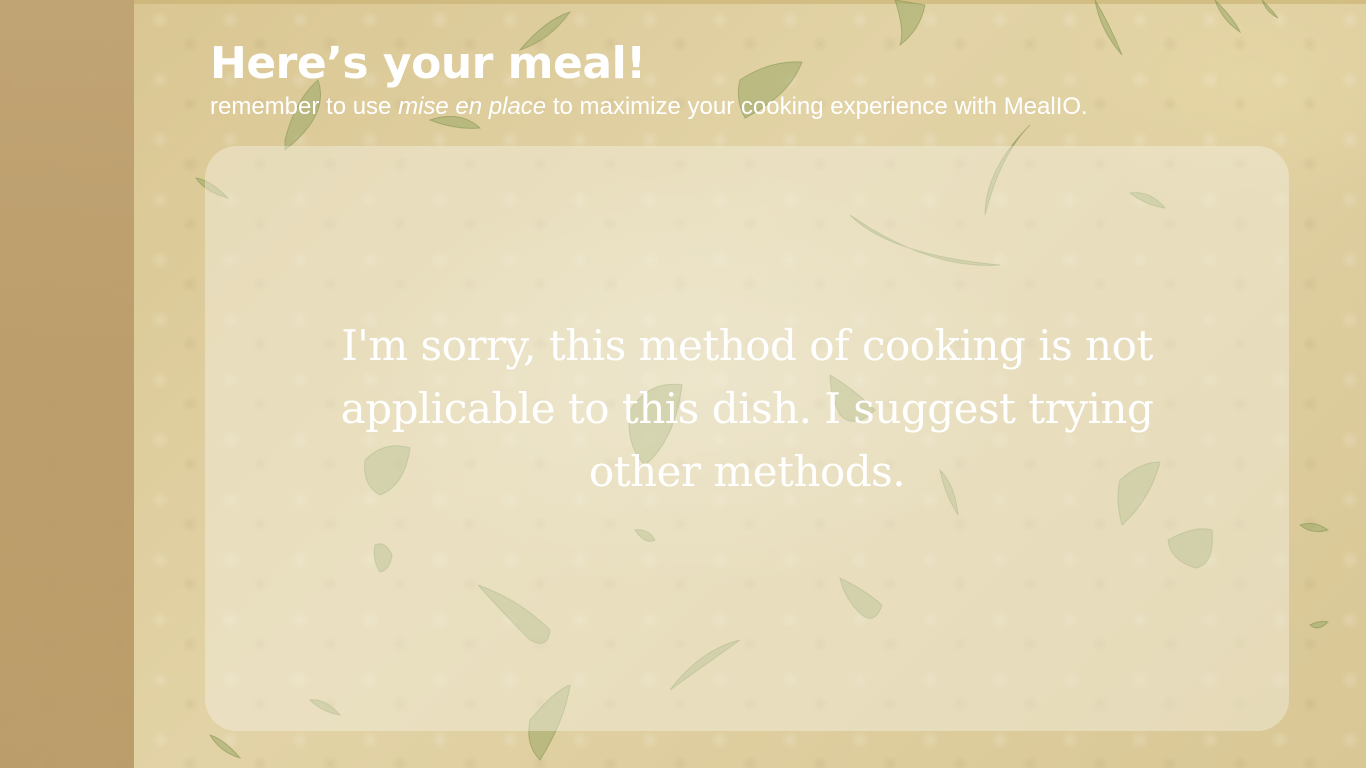  I want to click on subtitle-emphasis: mise en place, so click(472, 106).